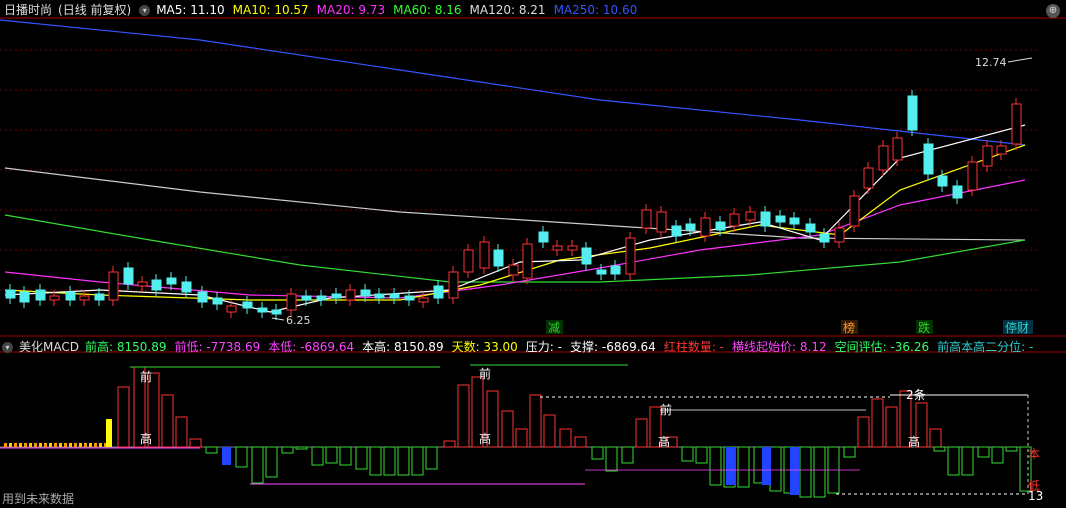 Image resolution: width=1066 pixels, height=508 pixels. What do you see at coordinates (28, 10) in the screenshot?
I see `stock-title: 日播时尚` at bounding box center [28, 10].